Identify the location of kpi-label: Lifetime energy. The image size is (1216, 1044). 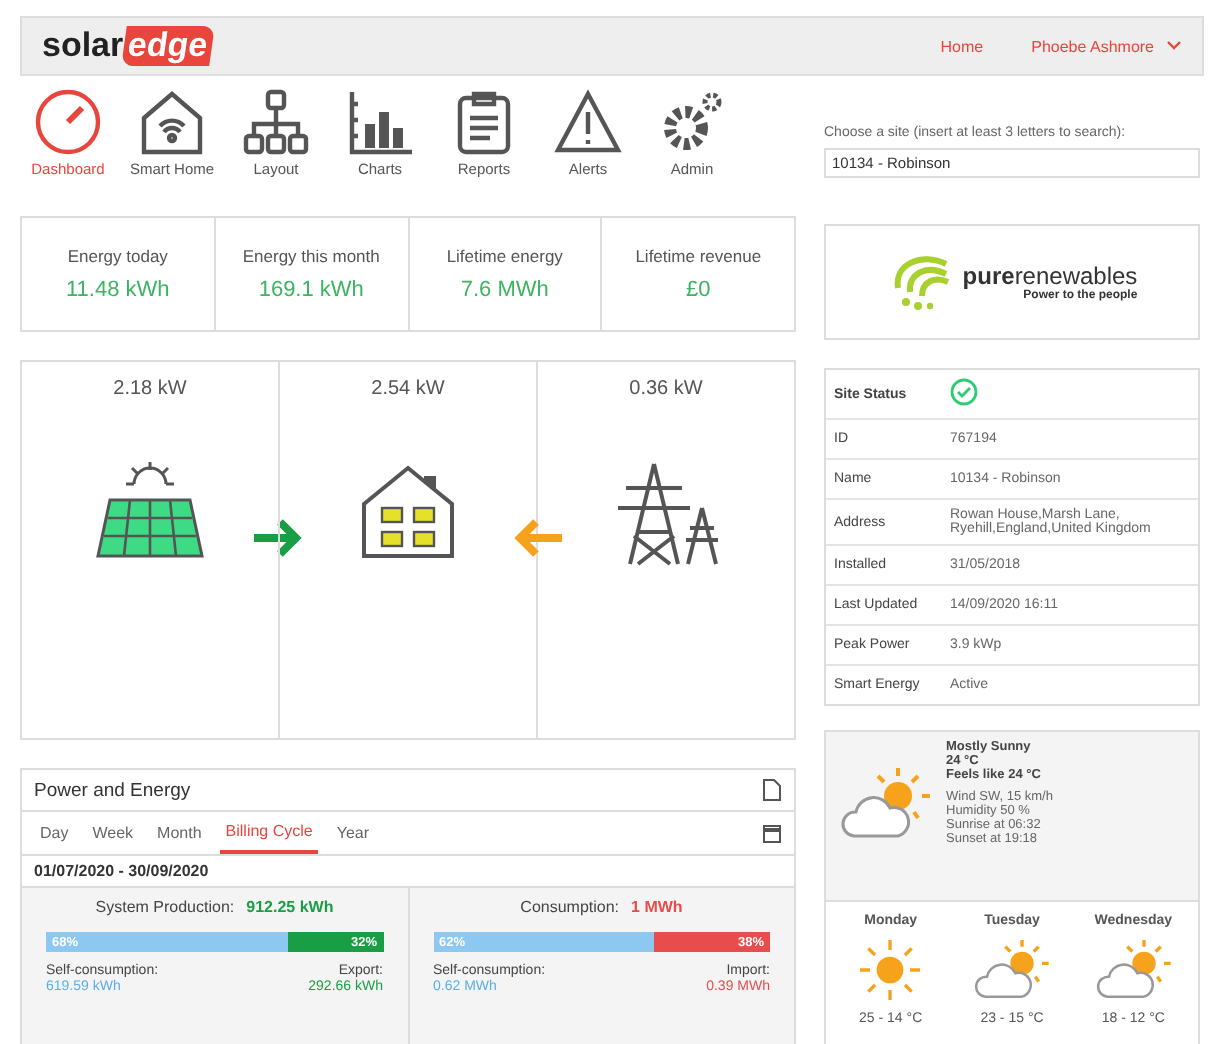
(504, 256).